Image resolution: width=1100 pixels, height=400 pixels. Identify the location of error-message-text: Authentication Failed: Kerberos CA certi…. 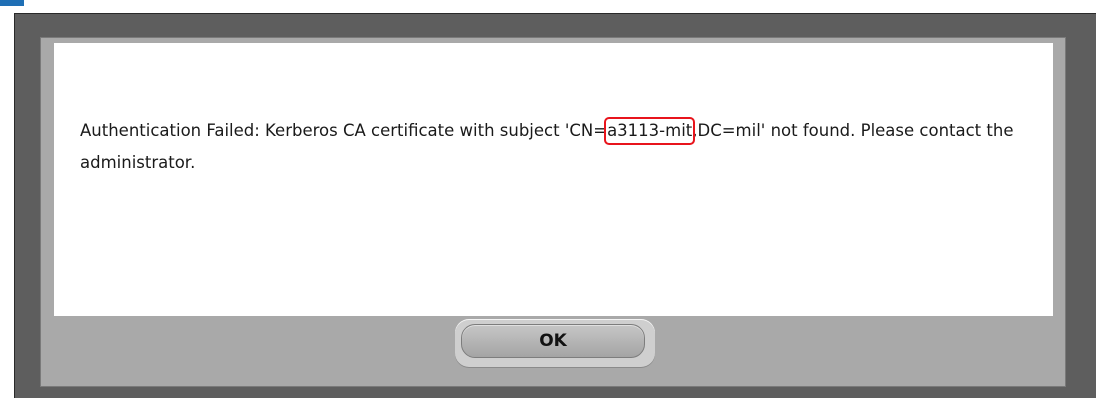
(344, 130).